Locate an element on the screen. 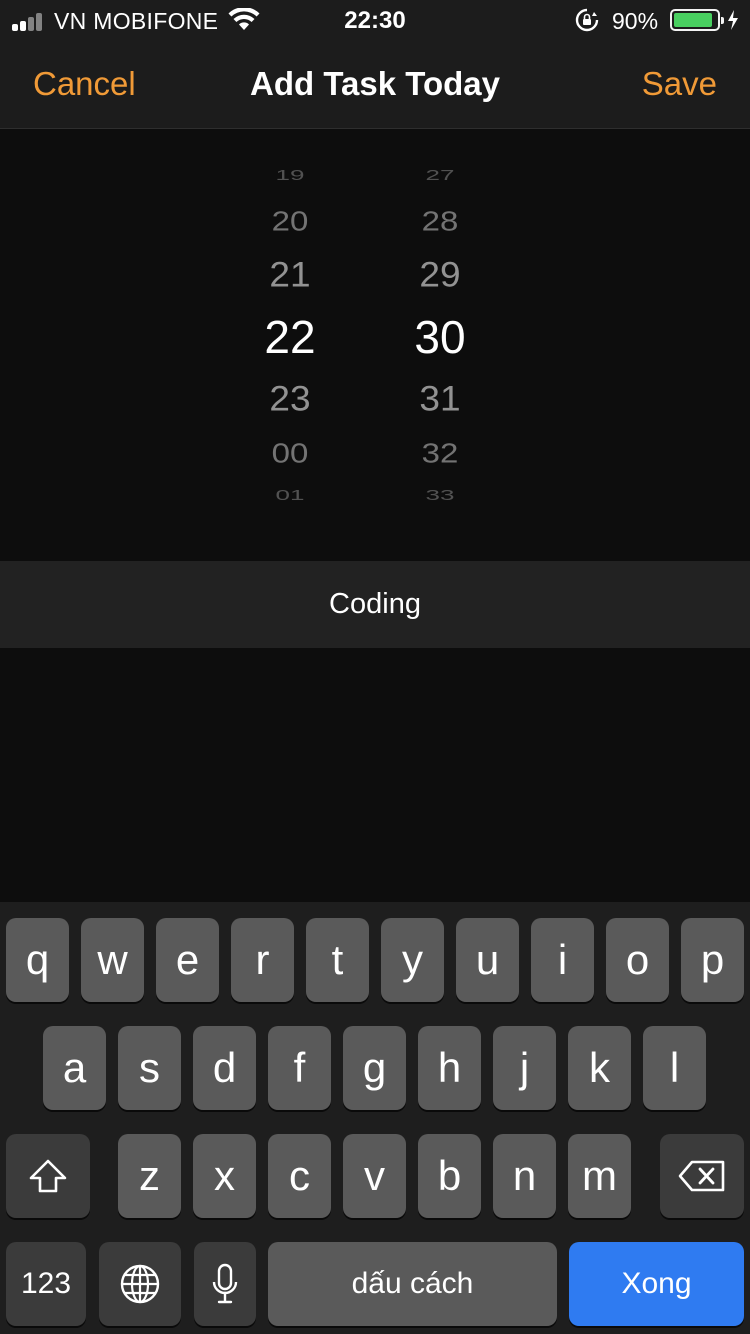  battery-level is located at coordinates (693, 20).